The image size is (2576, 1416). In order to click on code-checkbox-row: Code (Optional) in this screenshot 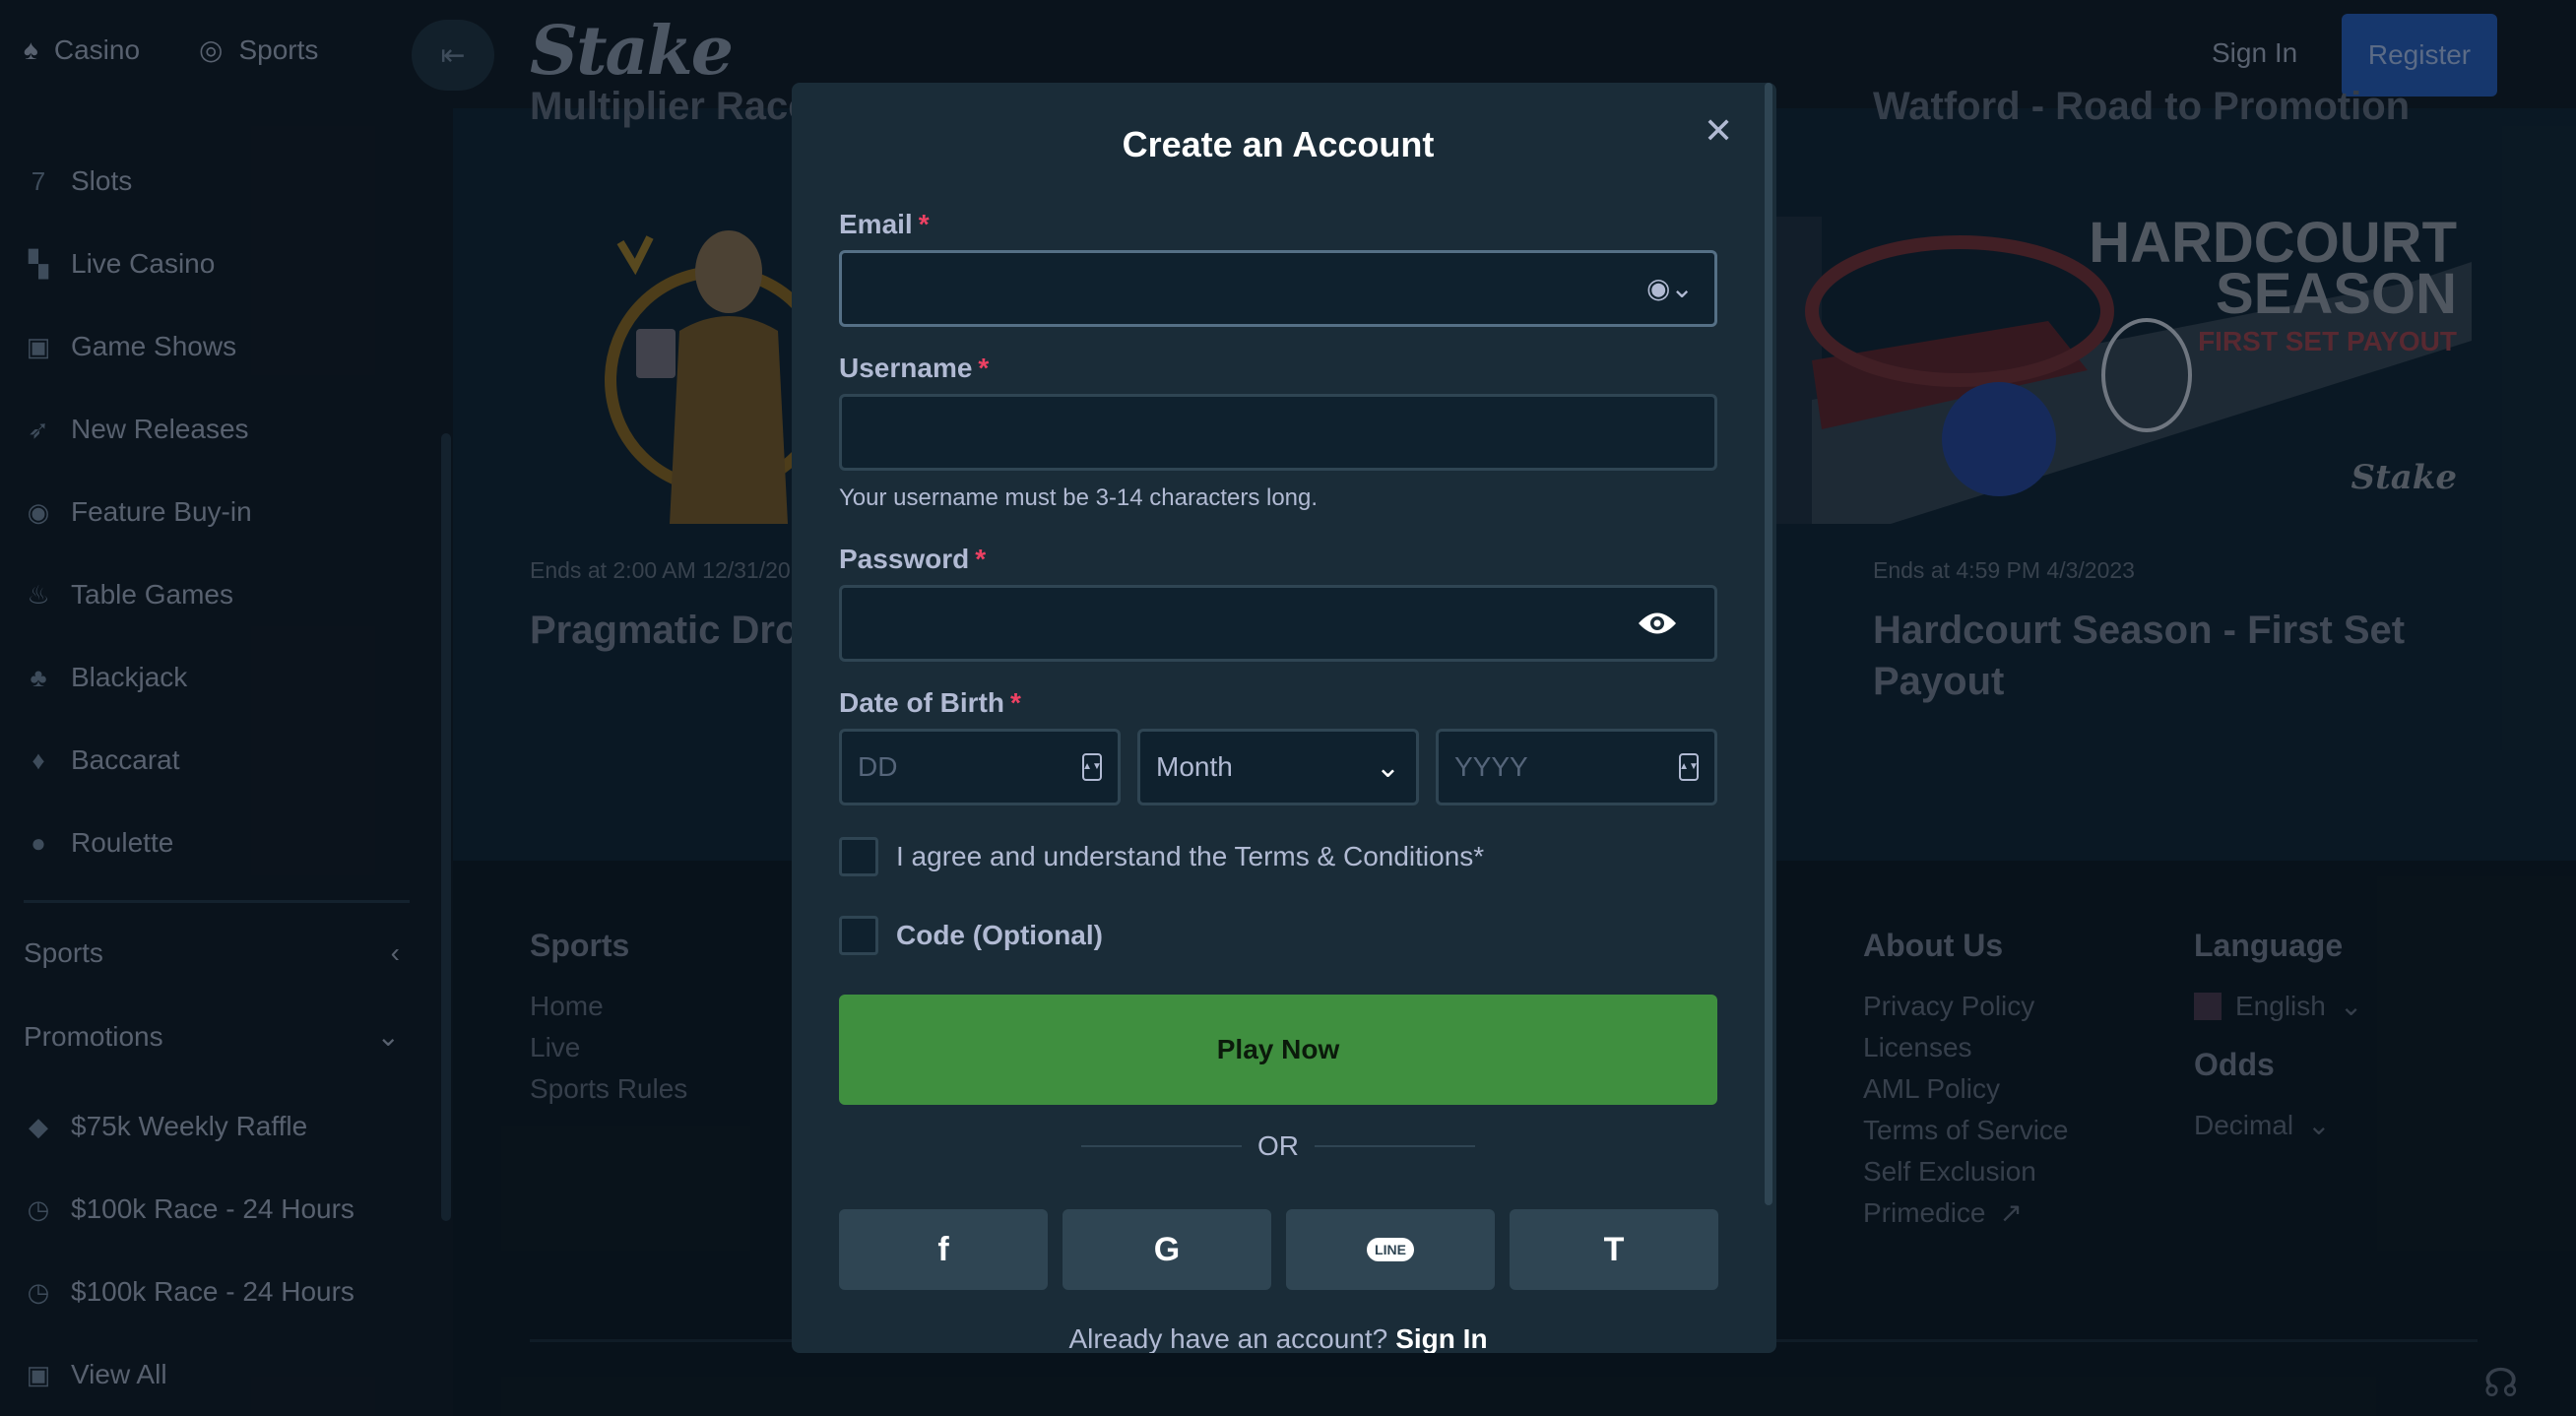, I will do `click(971, 936)`.